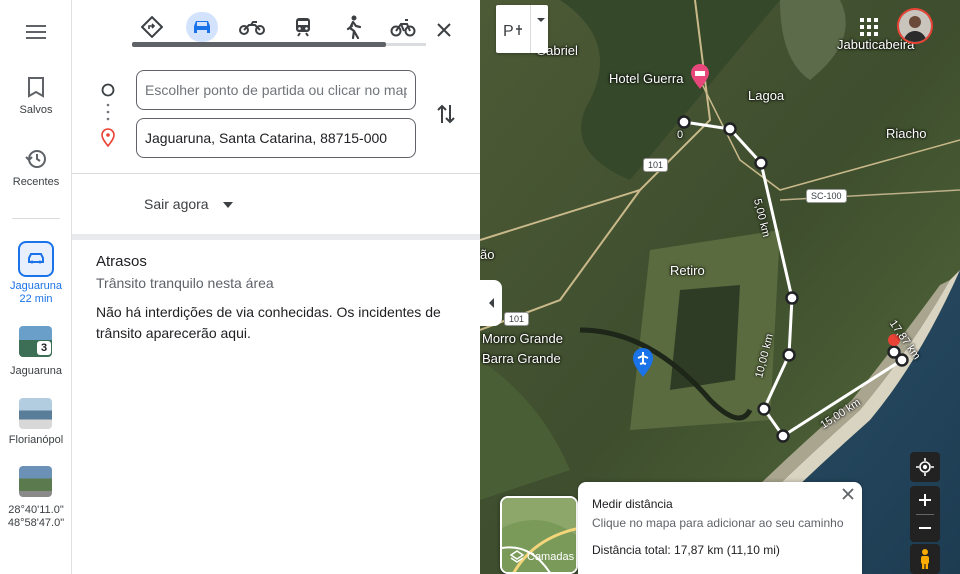 The image size is (960, 574). I want to click on pegman-icon, so click(925, 559).